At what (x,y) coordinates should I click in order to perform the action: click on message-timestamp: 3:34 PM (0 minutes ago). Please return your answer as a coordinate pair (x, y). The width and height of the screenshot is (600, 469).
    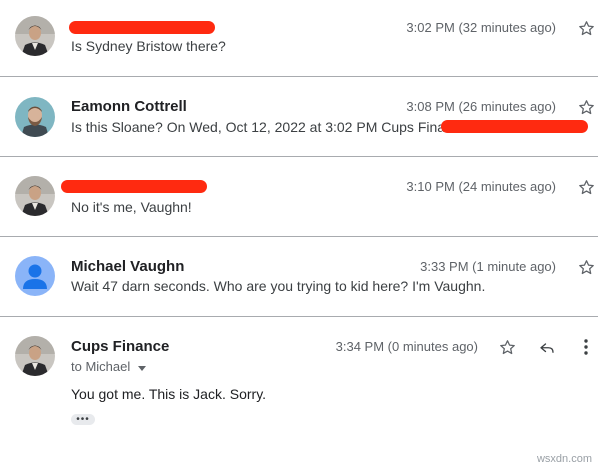
    Looking at the image, I should click on (406, 346).